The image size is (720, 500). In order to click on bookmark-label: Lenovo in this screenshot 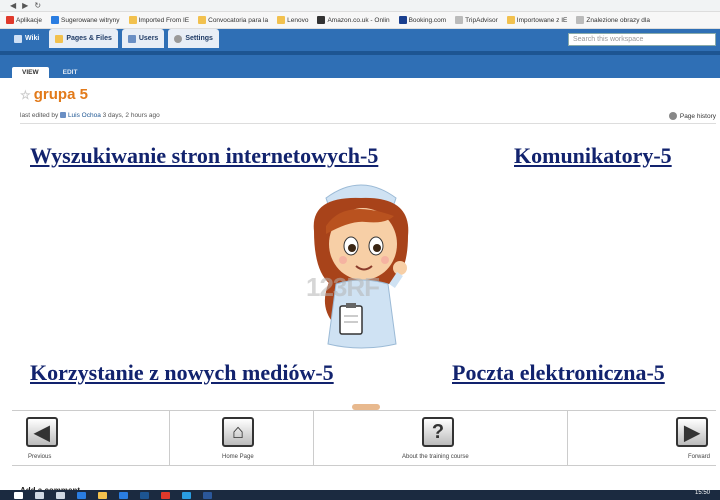, I will do `click(298, 20)`.